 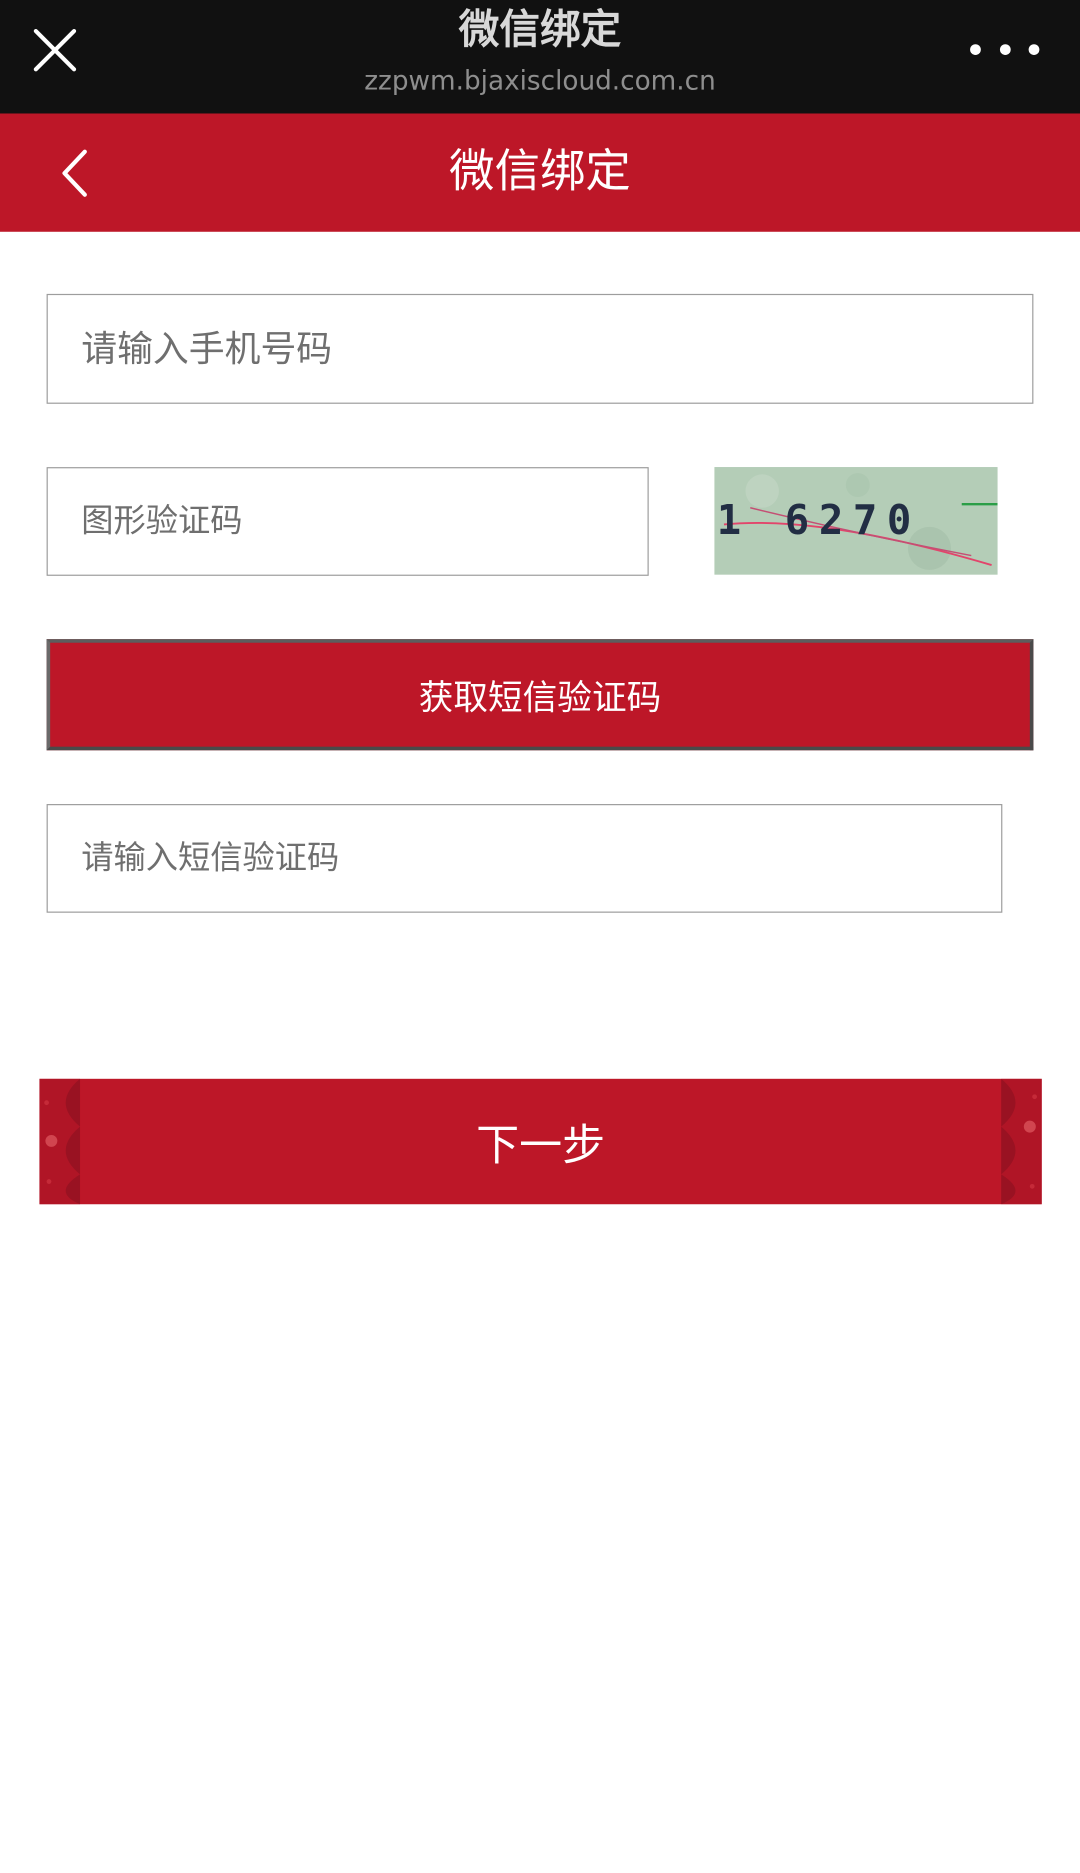 I want to click on next-button-label: 下一步, so click(x=541, y=1146).